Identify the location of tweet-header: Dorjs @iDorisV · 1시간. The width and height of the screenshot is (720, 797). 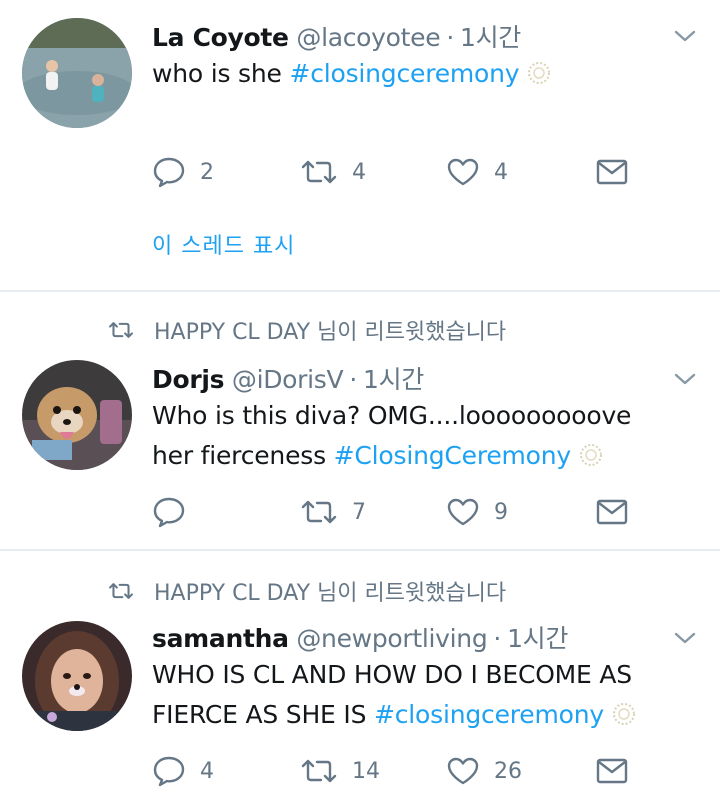
(288, 378).